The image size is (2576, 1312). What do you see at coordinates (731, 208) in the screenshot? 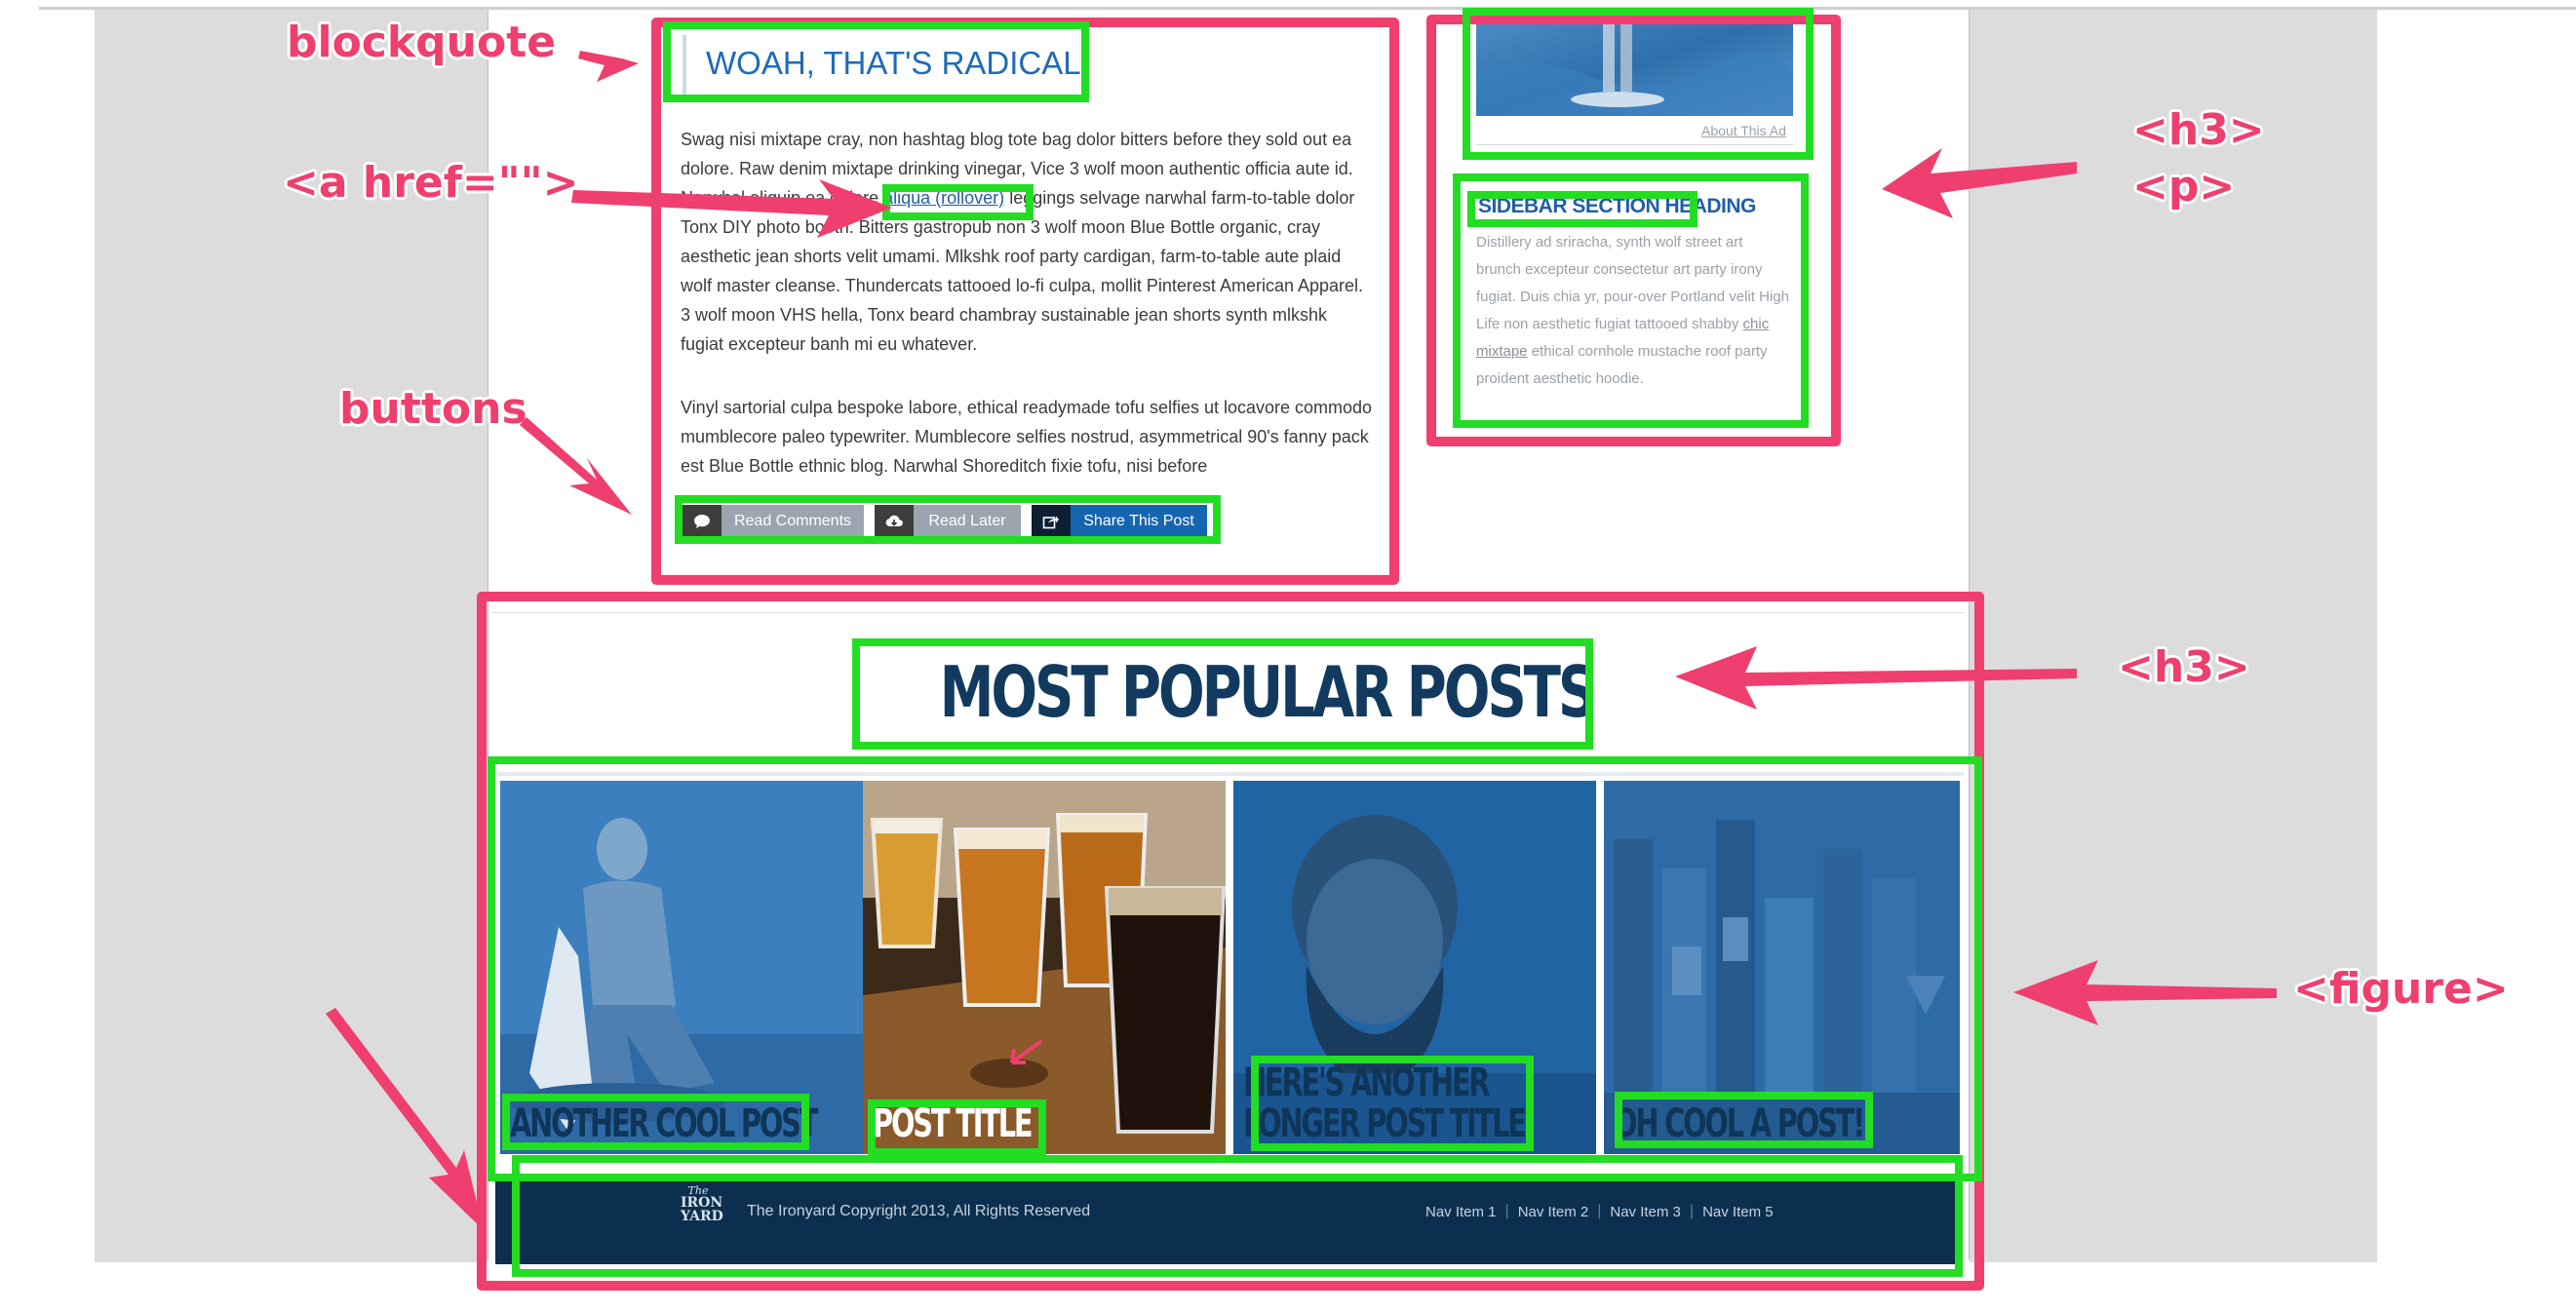
I see `arrow-to-link` at bounding box center [731, 208].